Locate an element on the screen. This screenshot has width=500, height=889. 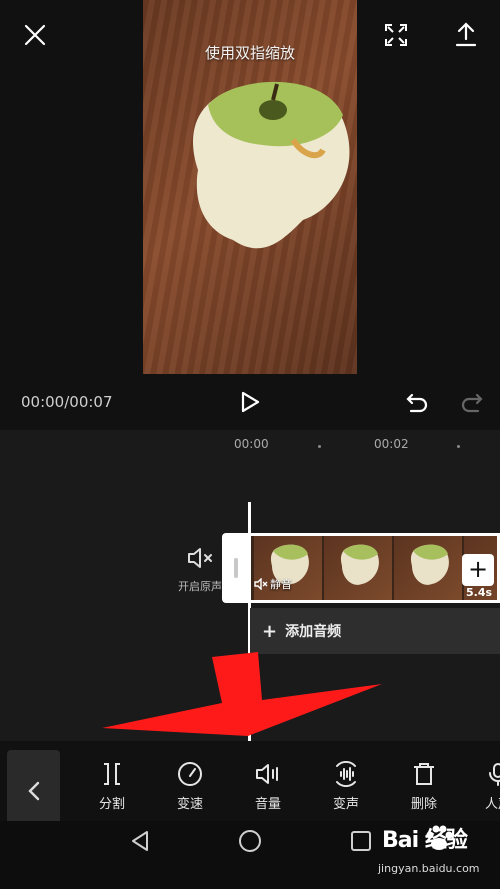
split-icon is located at coordinates (112, 774).